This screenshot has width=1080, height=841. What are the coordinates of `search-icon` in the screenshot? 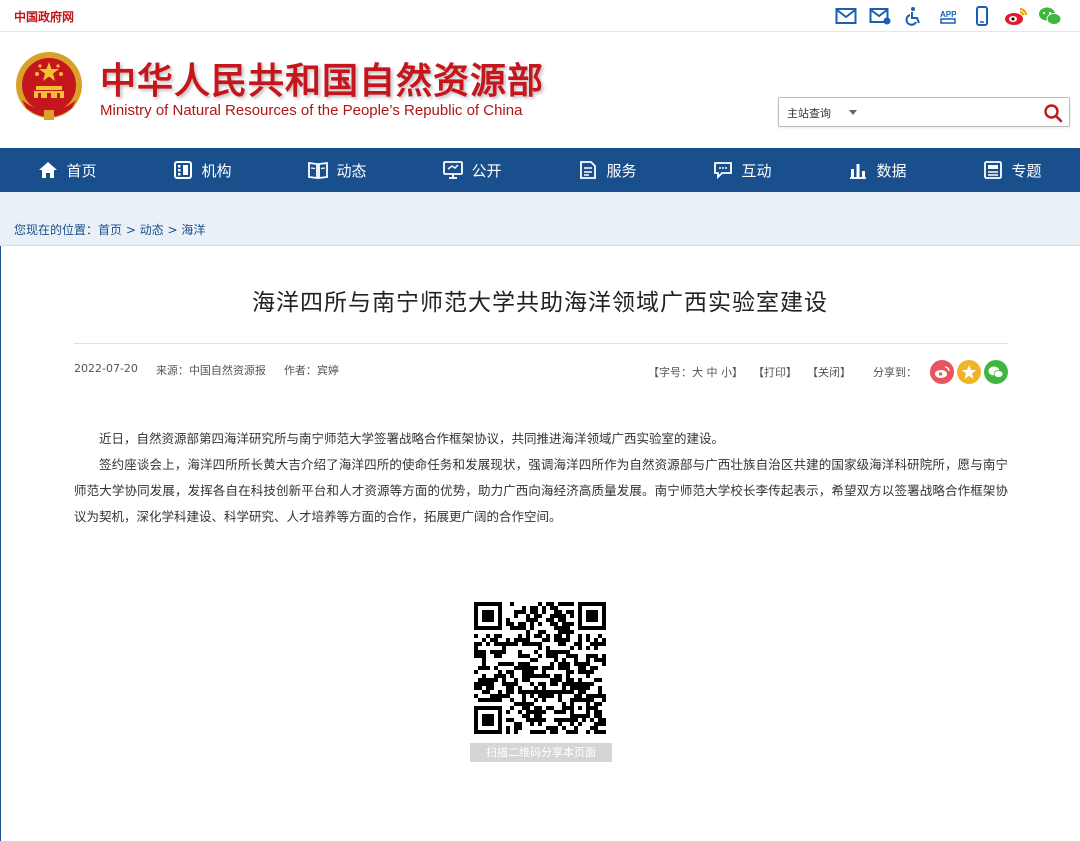 It's located at (1053, 113).